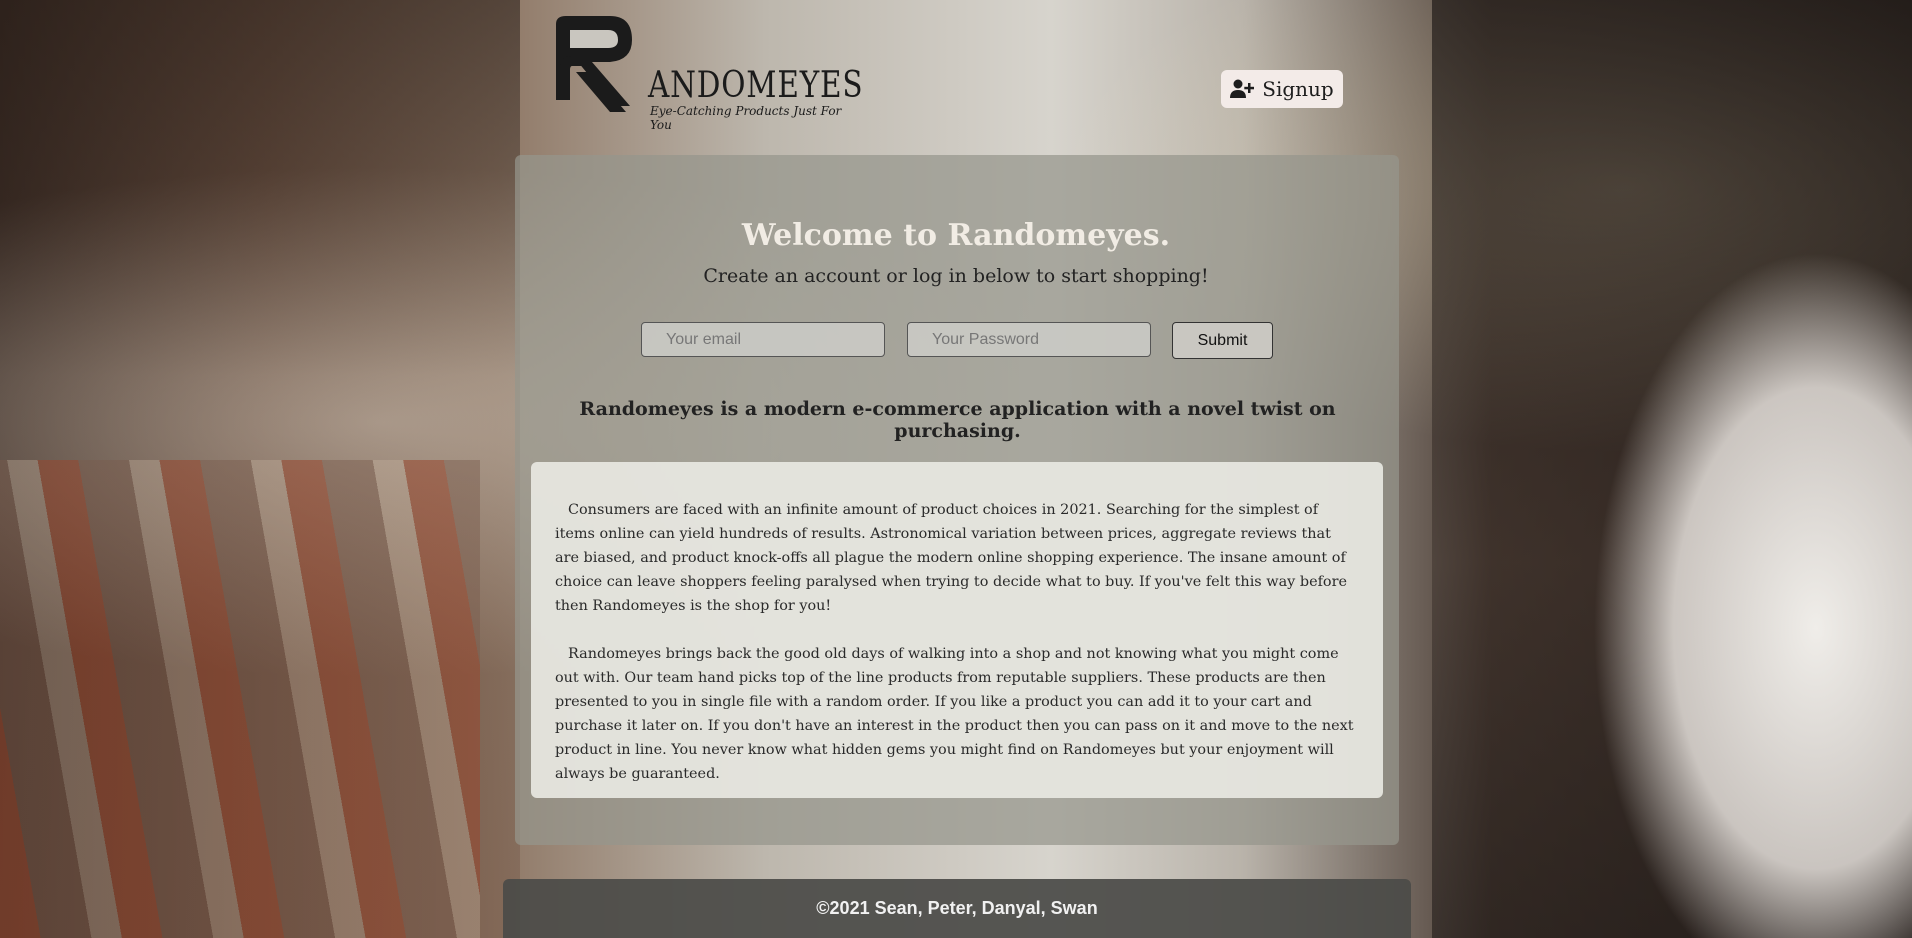 This screenshot has width=1912, height=938. What do you see at coordinates (1752, 594) in the screenshot?
I see `background-shopper-arm` at bounding box center [1752, 594].